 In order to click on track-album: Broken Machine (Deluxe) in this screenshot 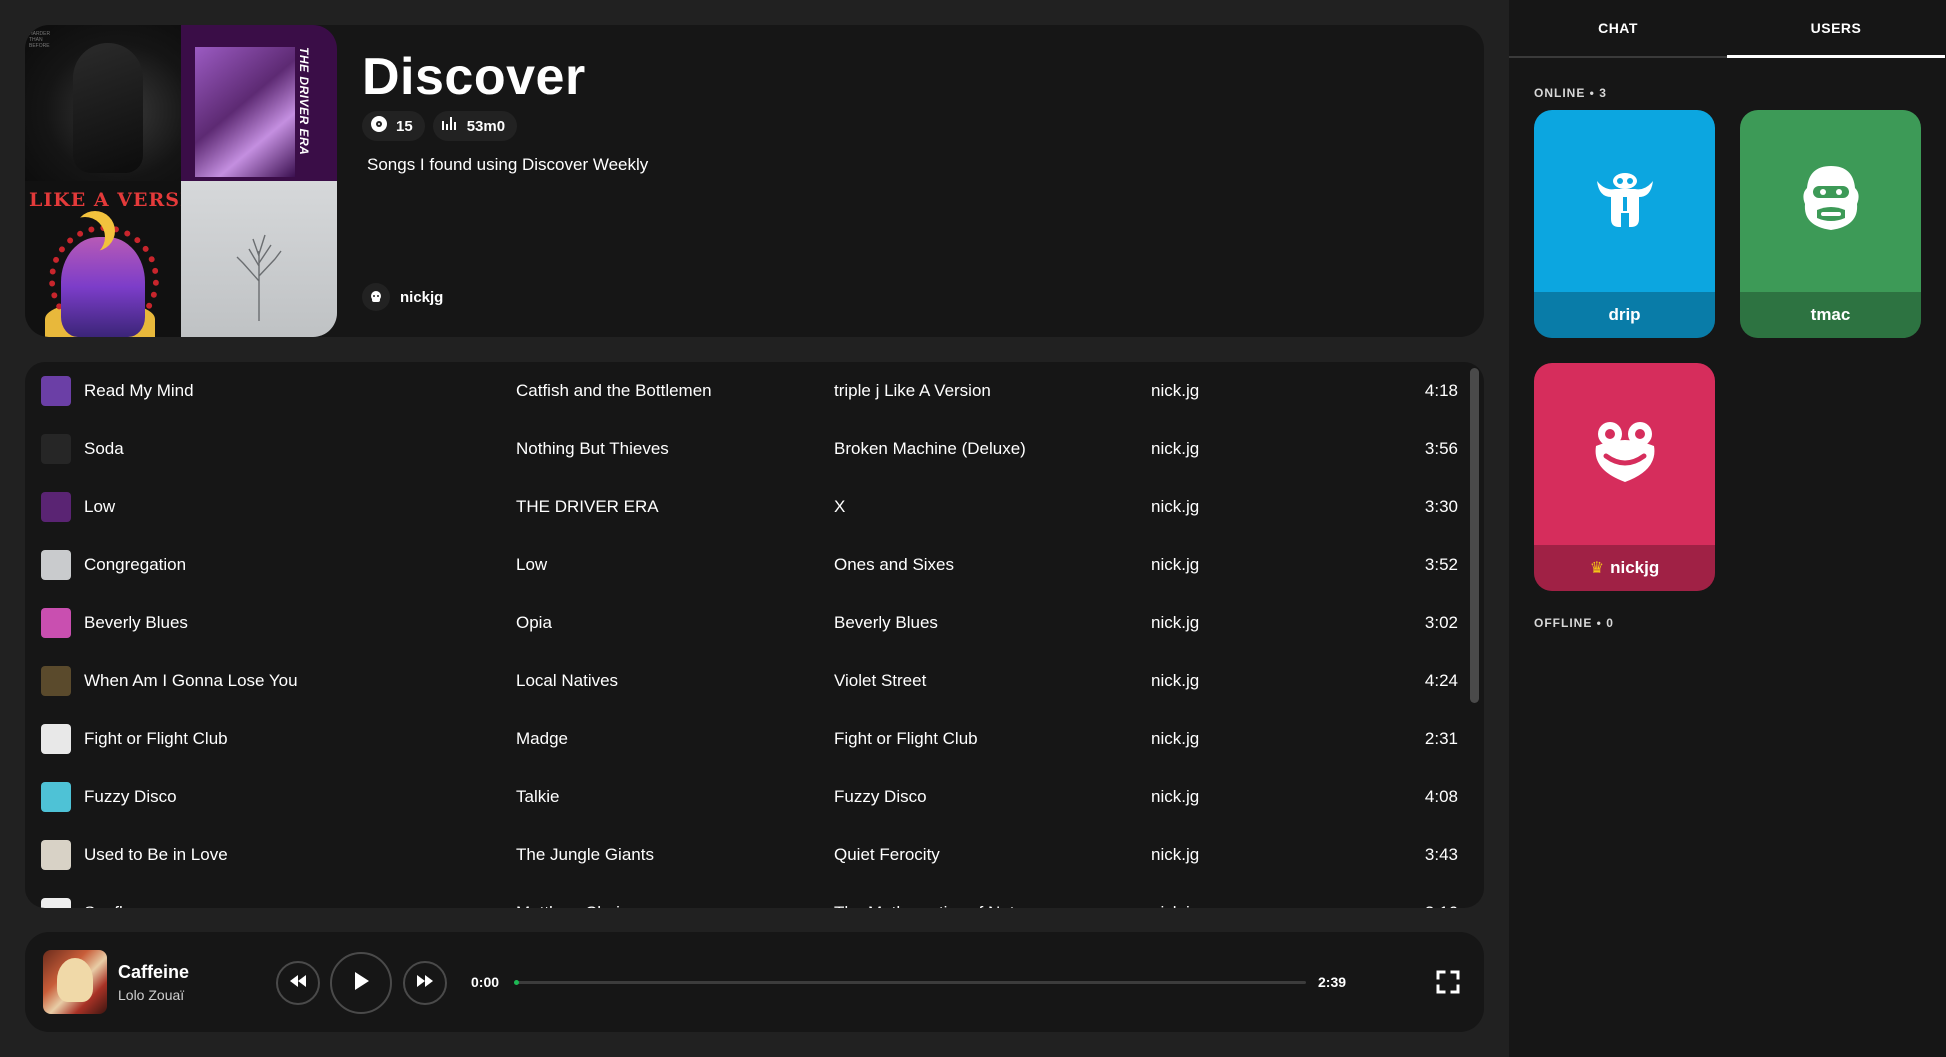, I will do `click(930, 449)`.